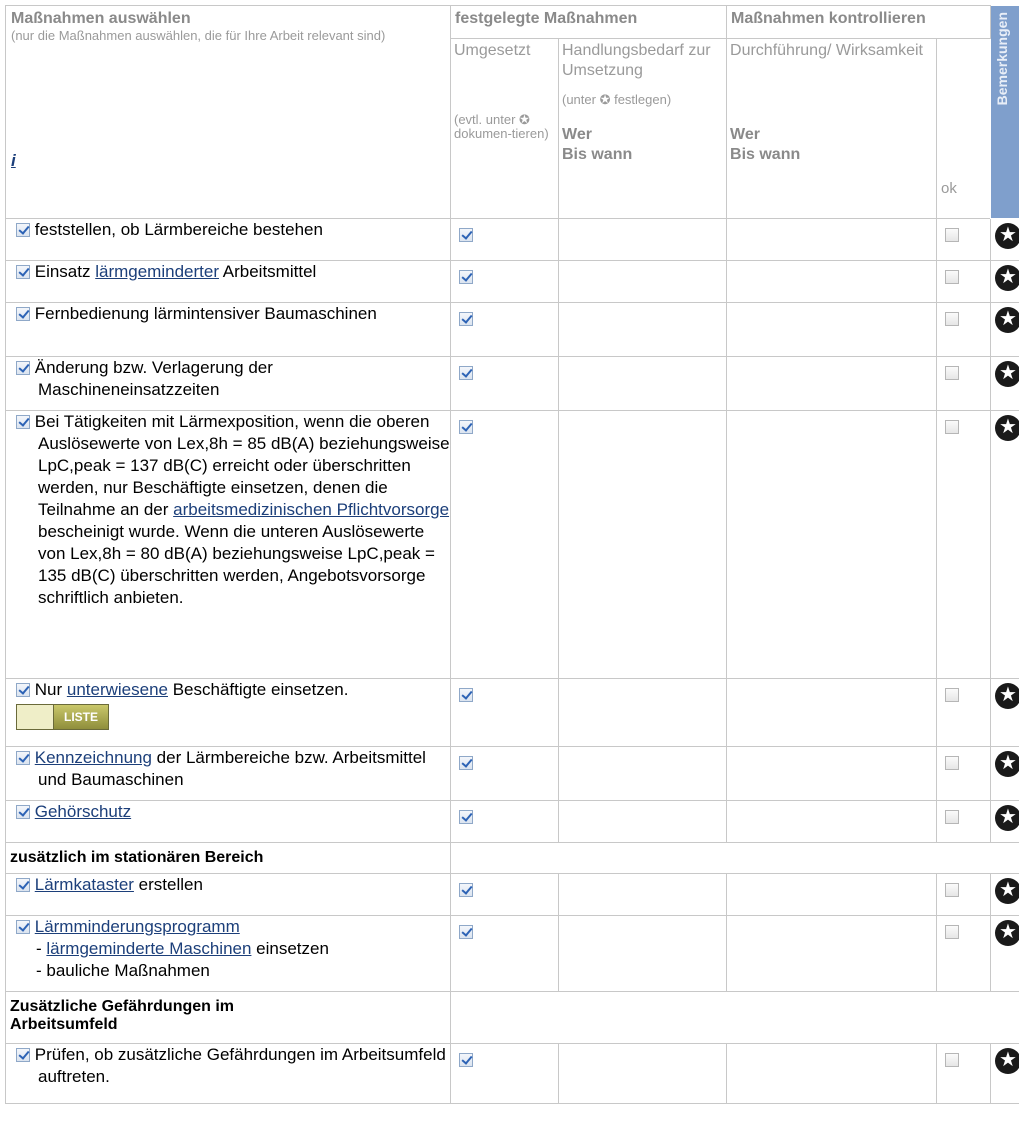 Image resolution: width=1019 pixels, height=1132 pixels. What do you see at coordinates (117, 689) in the screenshot?
I see `measure-link: unterwiesene` at bounding box center [117, 689].